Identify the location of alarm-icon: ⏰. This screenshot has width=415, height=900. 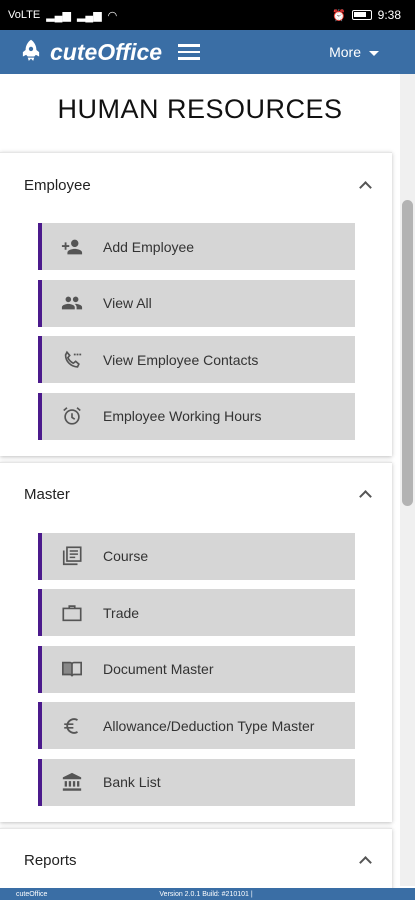
(338, 15).